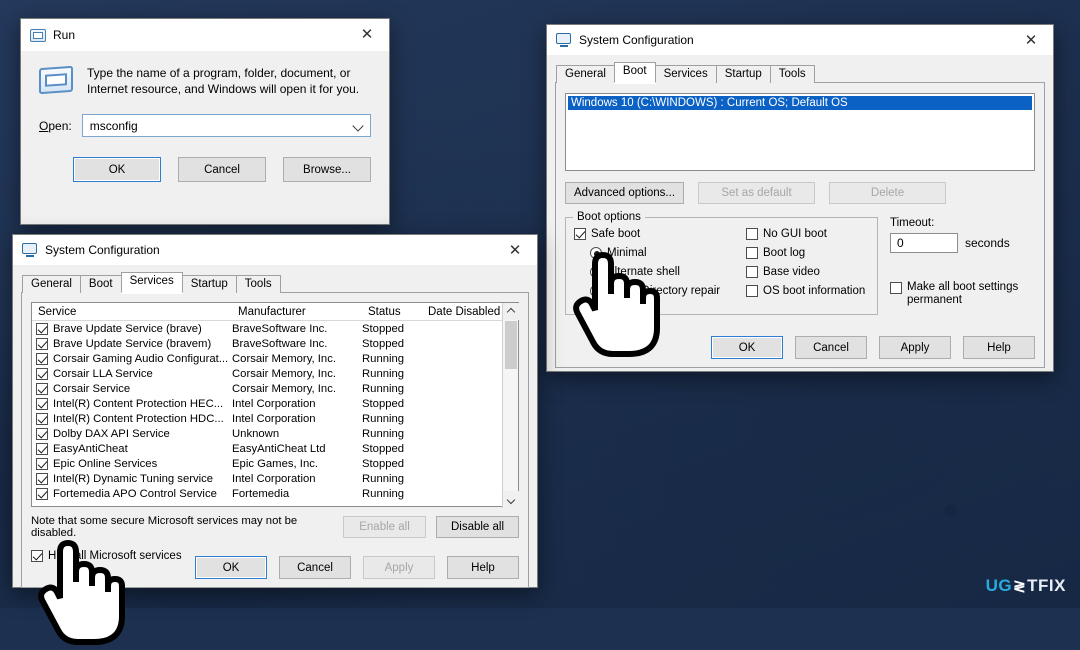 This screenshot has height=650, width=1080. Describe the element at coordinates (132, 433) in the screenshot. I see `service-name-cell: Dolby DAX API Service` at that location.